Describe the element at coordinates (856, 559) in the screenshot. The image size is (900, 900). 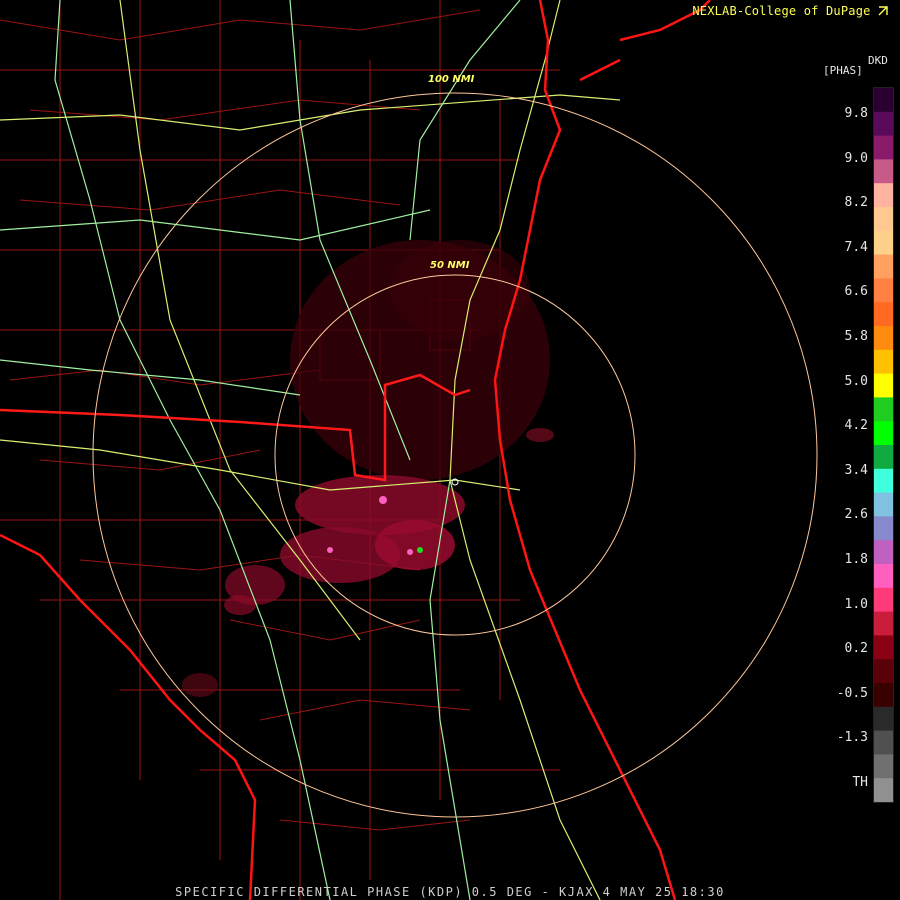
I see `legend-tick-label: 1.8` at that location.